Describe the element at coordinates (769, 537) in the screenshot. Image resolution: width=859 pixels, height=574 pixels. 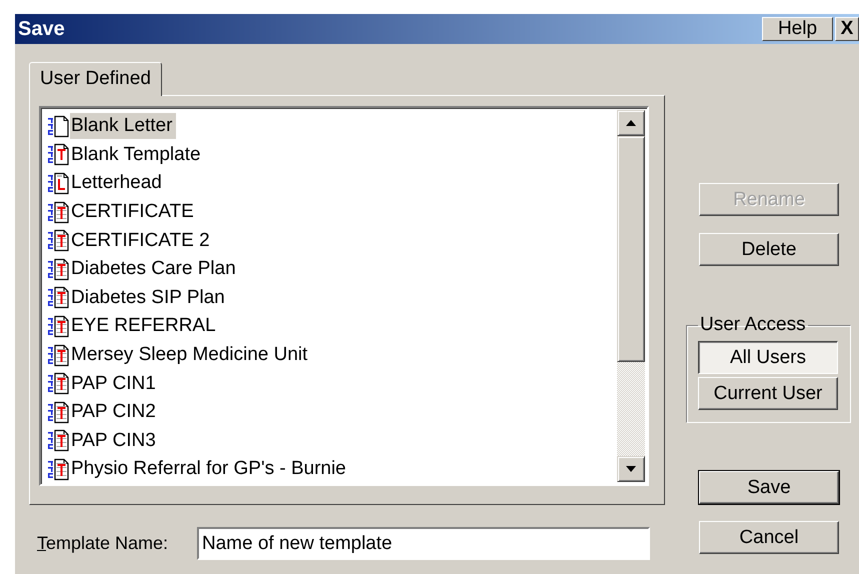
I see `dialog-button: Cancel` at that location.